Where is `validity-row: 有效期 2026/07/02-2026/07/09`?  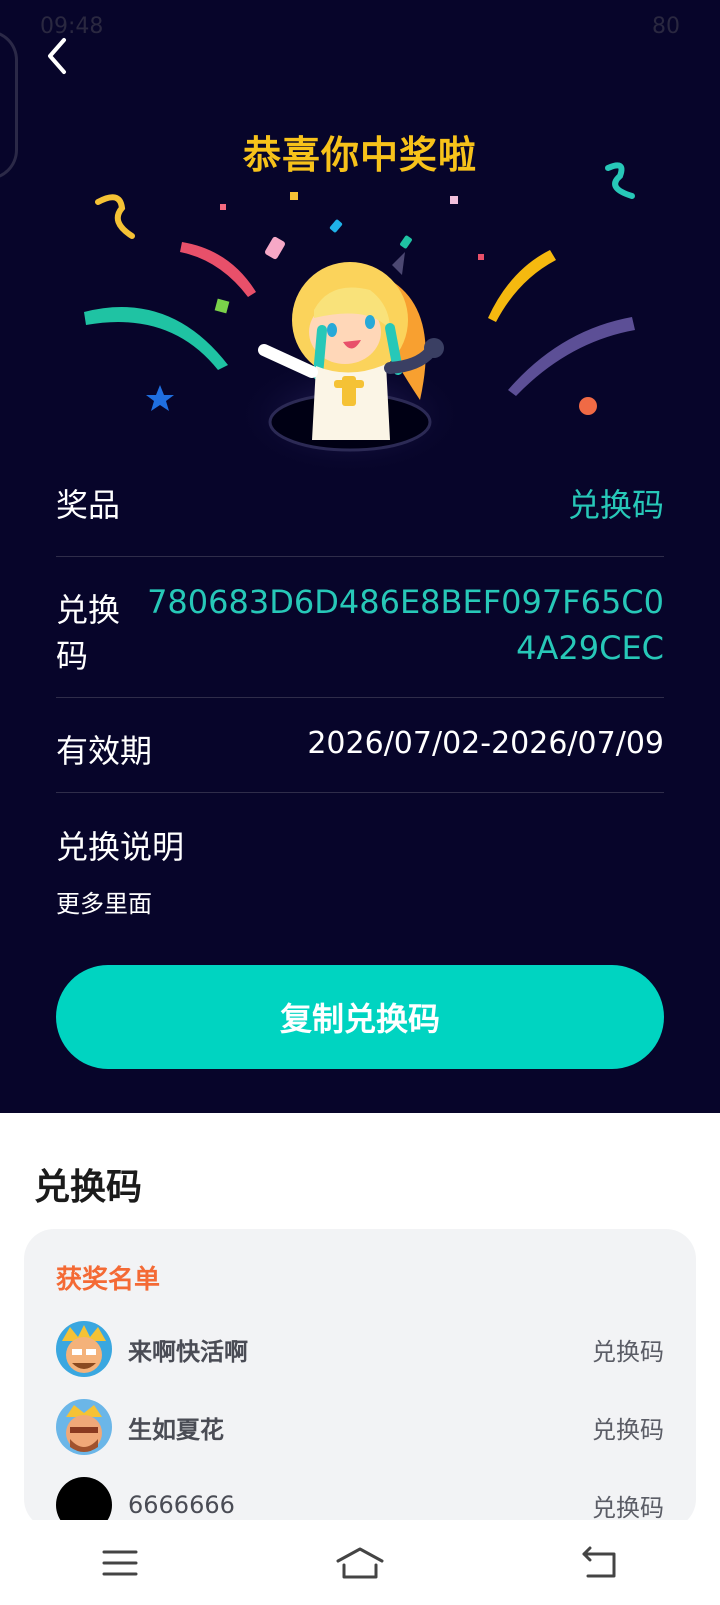
validity-row: 有效期 2026/07/02-2026/07/09 is located at coordinates (360, 749).